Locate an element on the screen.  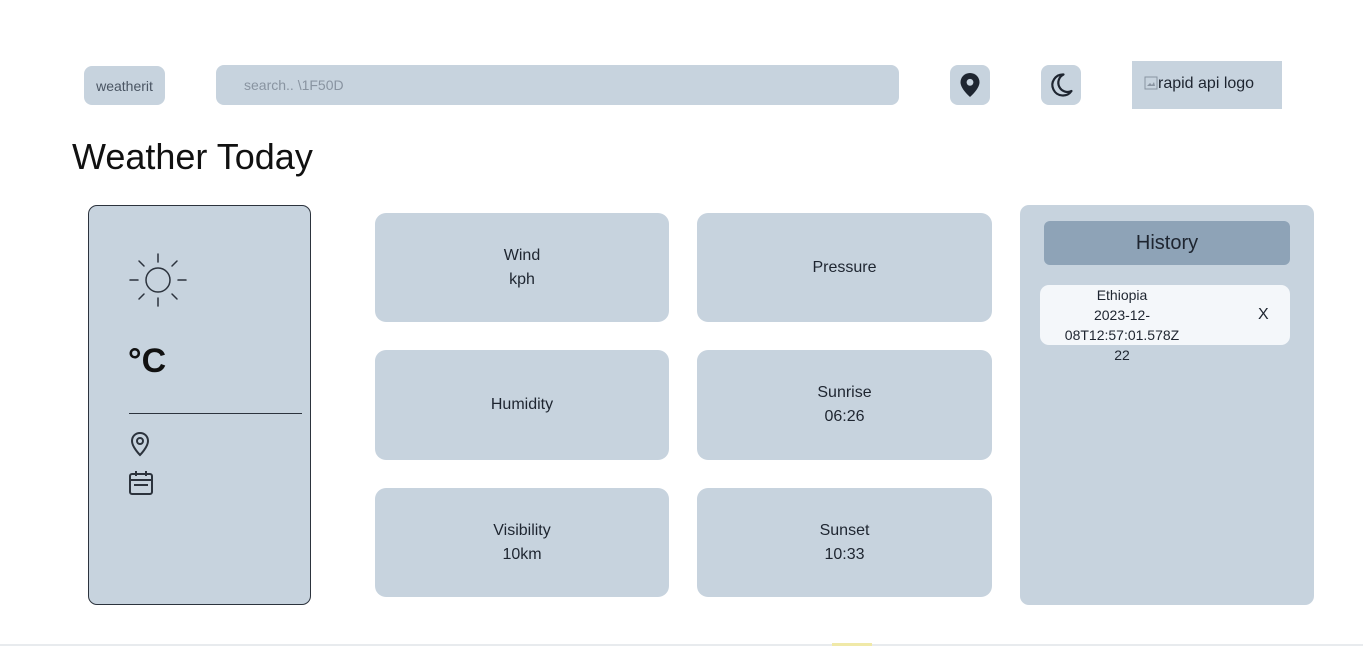
divider is located at coordinates (215, 413).